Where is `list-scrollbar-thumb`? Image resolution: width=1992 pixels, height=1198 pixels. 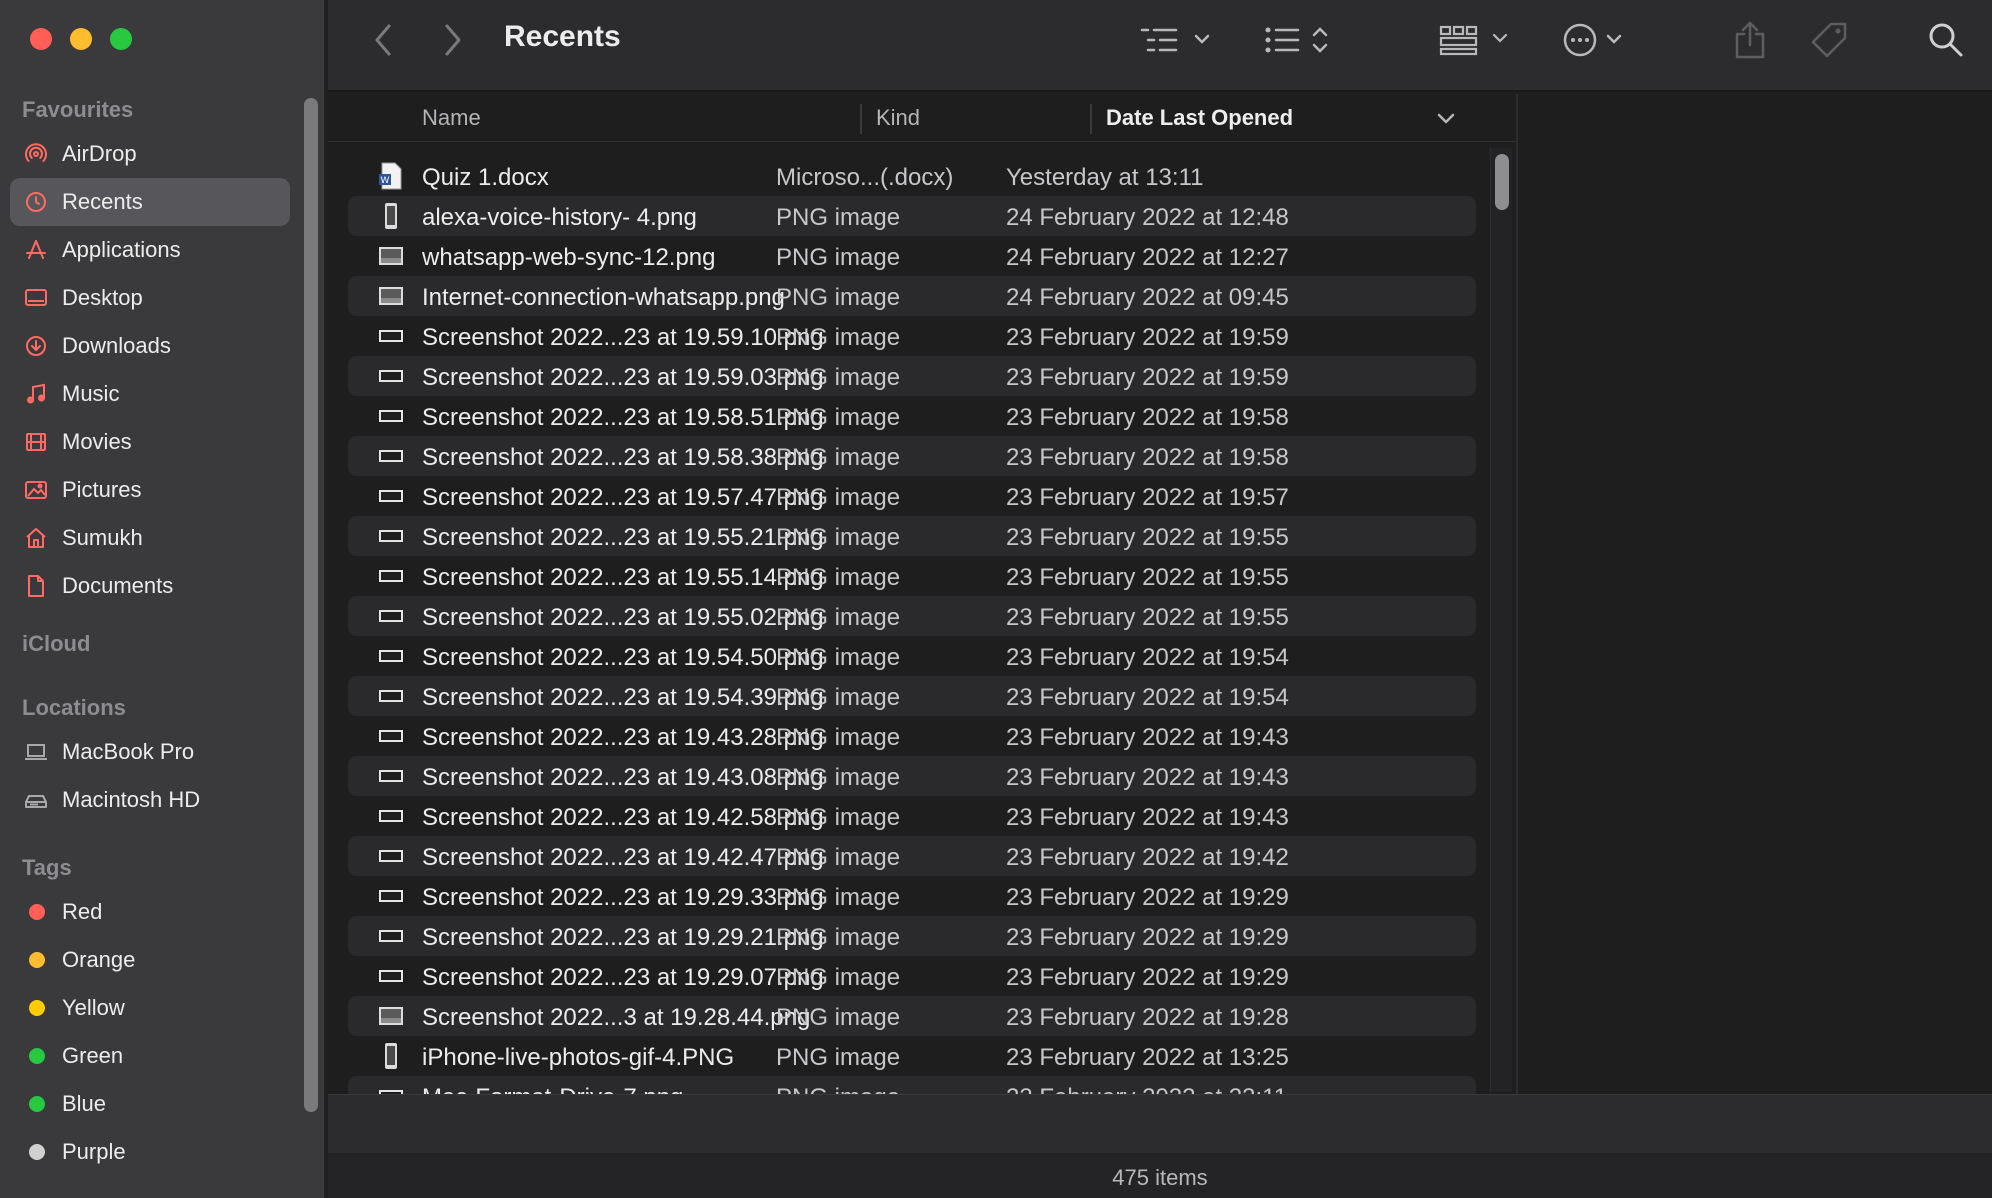
list-scrollbar-thumb is located at coordinates (1502, 182).